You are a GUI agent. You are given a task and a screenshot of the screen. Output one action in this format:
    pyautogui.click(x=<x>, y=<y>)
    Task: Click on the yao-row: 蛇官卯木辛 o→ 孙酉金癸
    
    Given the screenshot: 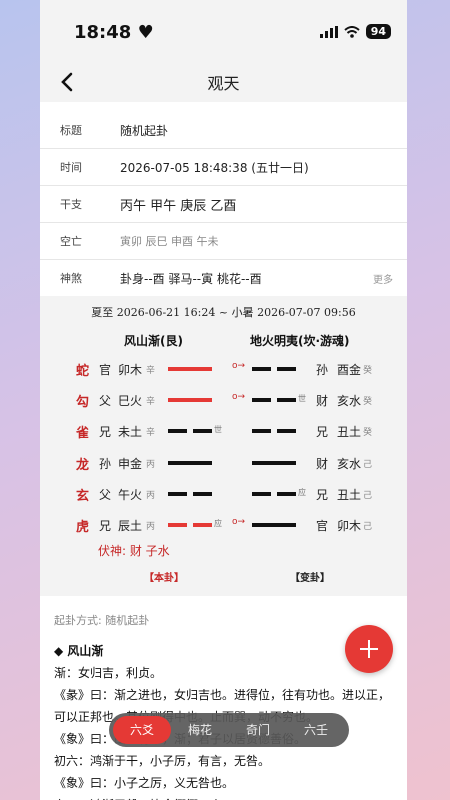 What is the action you would take?
    pyautogui.click(x=223, y=369)
    